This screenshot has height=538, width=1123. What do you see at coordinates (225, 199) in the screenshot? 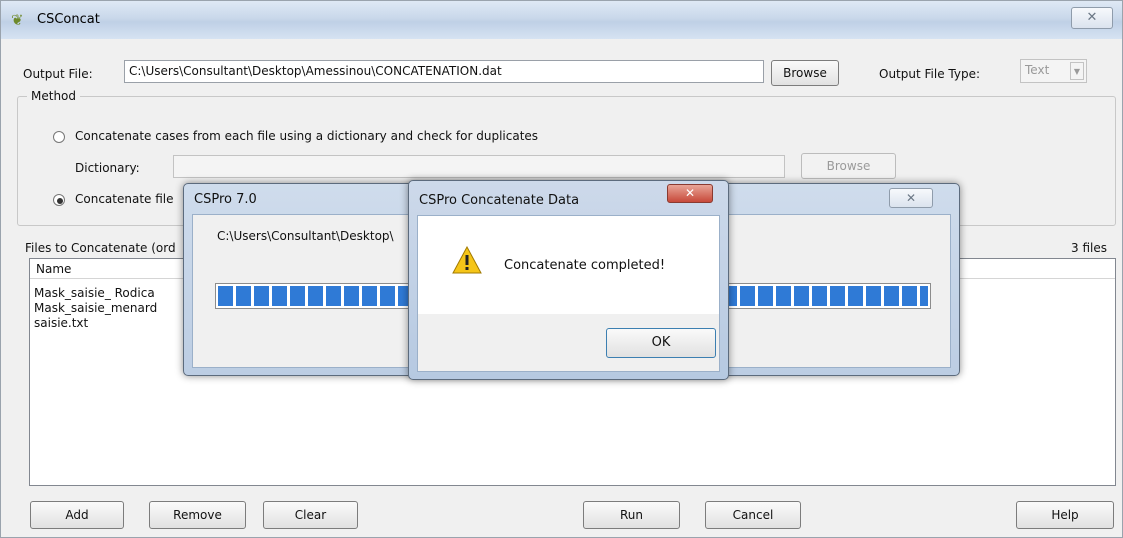
I see `progress-dialog-title: CSPro 7.0` at bounding box center [225, 199].